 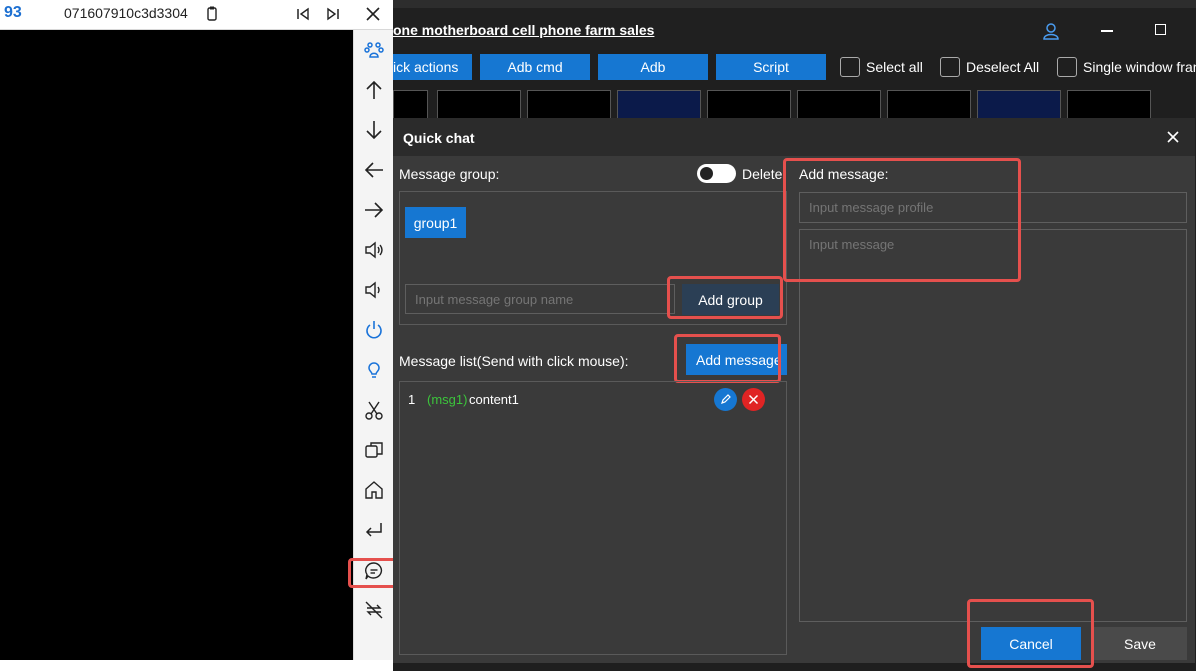 What do you see at coordinates (303, 14) in the screenshot?
I see `skip-back-icon` at bounding box center [303, 14].